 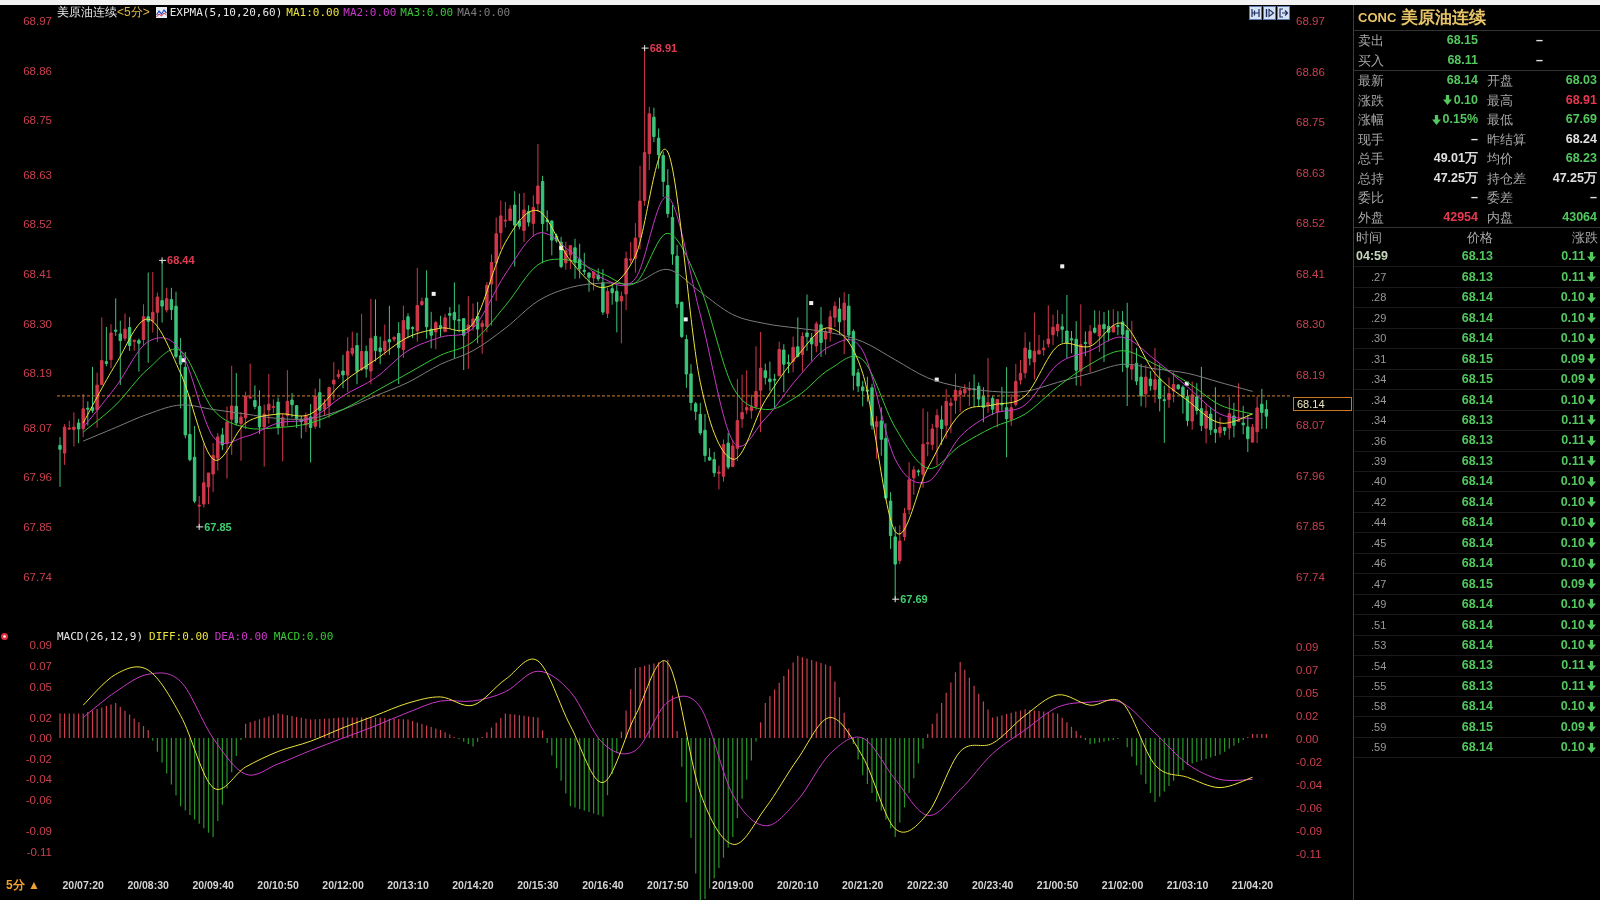 I want to click on quote-value: 68.91, so click(x=1581, y=100).